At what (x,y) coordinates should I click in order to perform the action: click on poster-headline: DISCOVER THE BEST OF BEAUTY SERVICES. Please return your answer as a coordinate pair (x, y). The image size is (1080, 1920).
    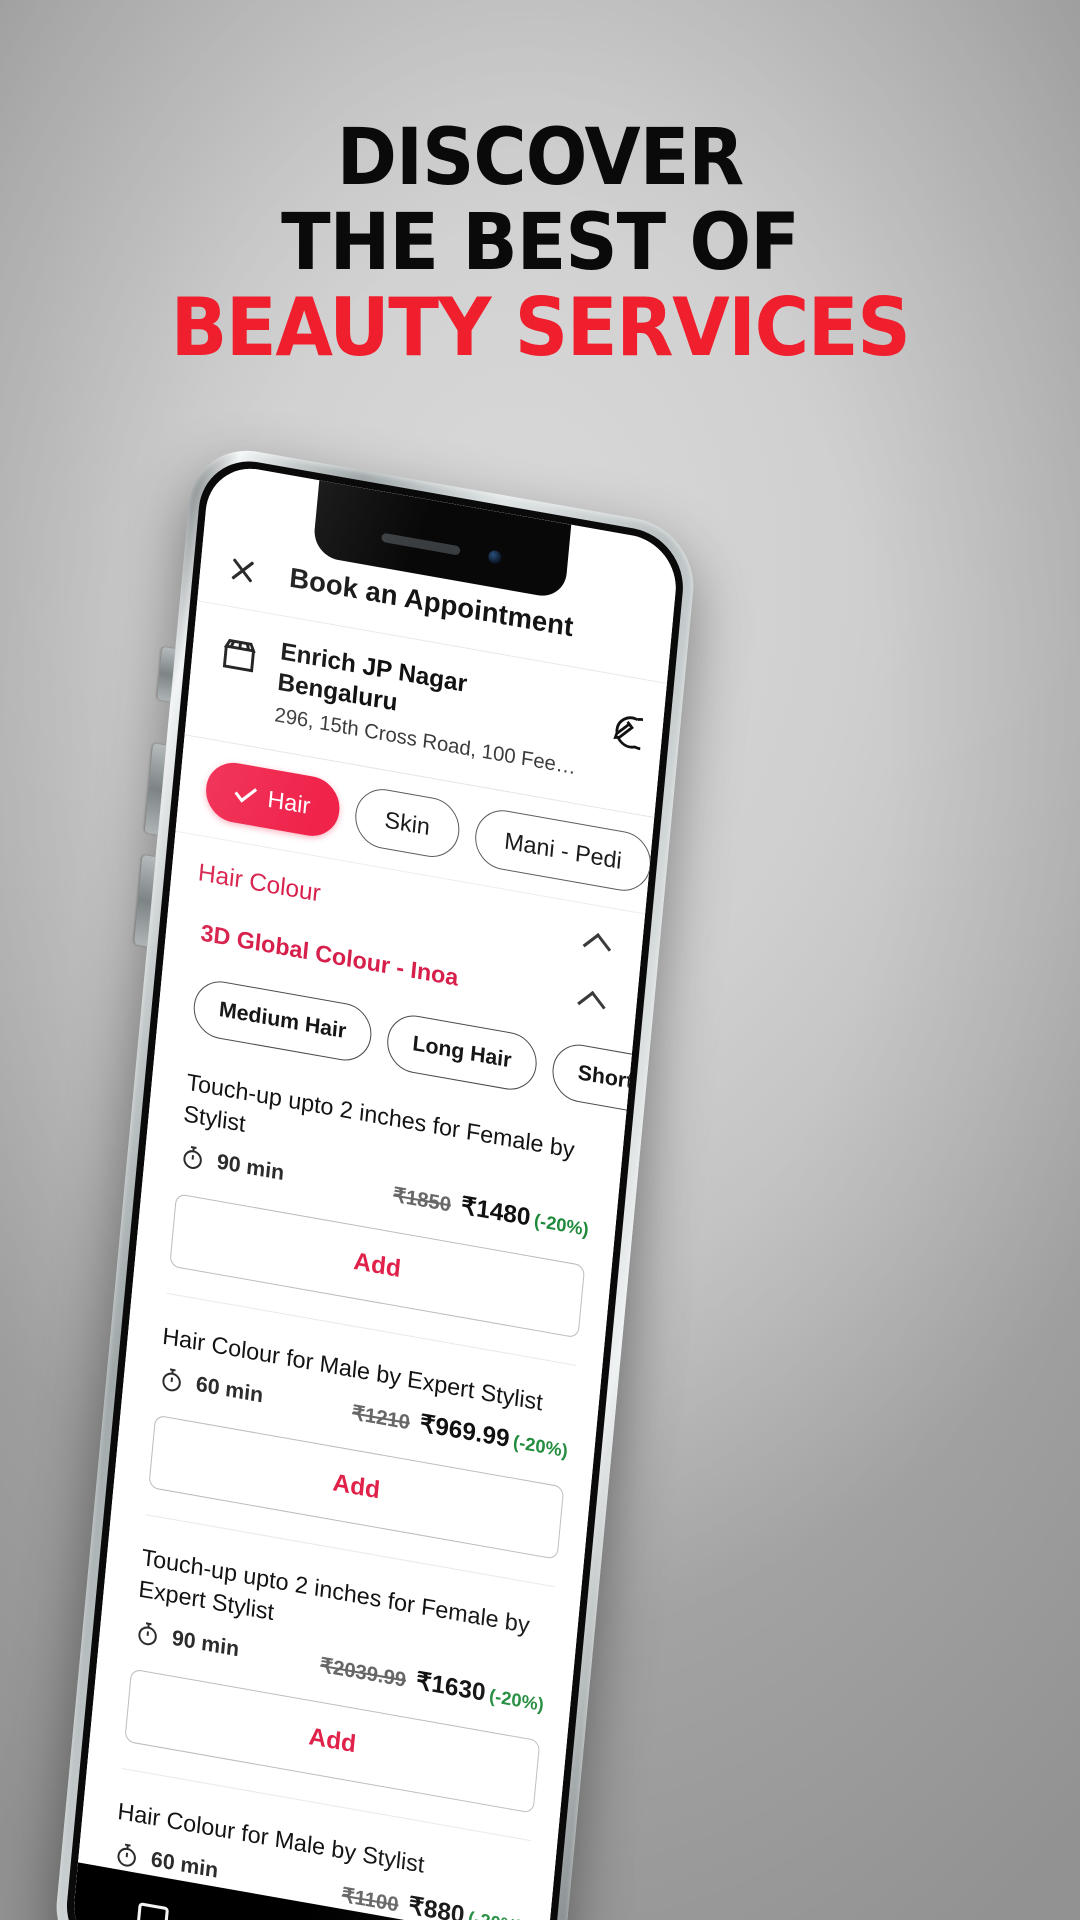
    Looking at the image, I should click on (540, 244).